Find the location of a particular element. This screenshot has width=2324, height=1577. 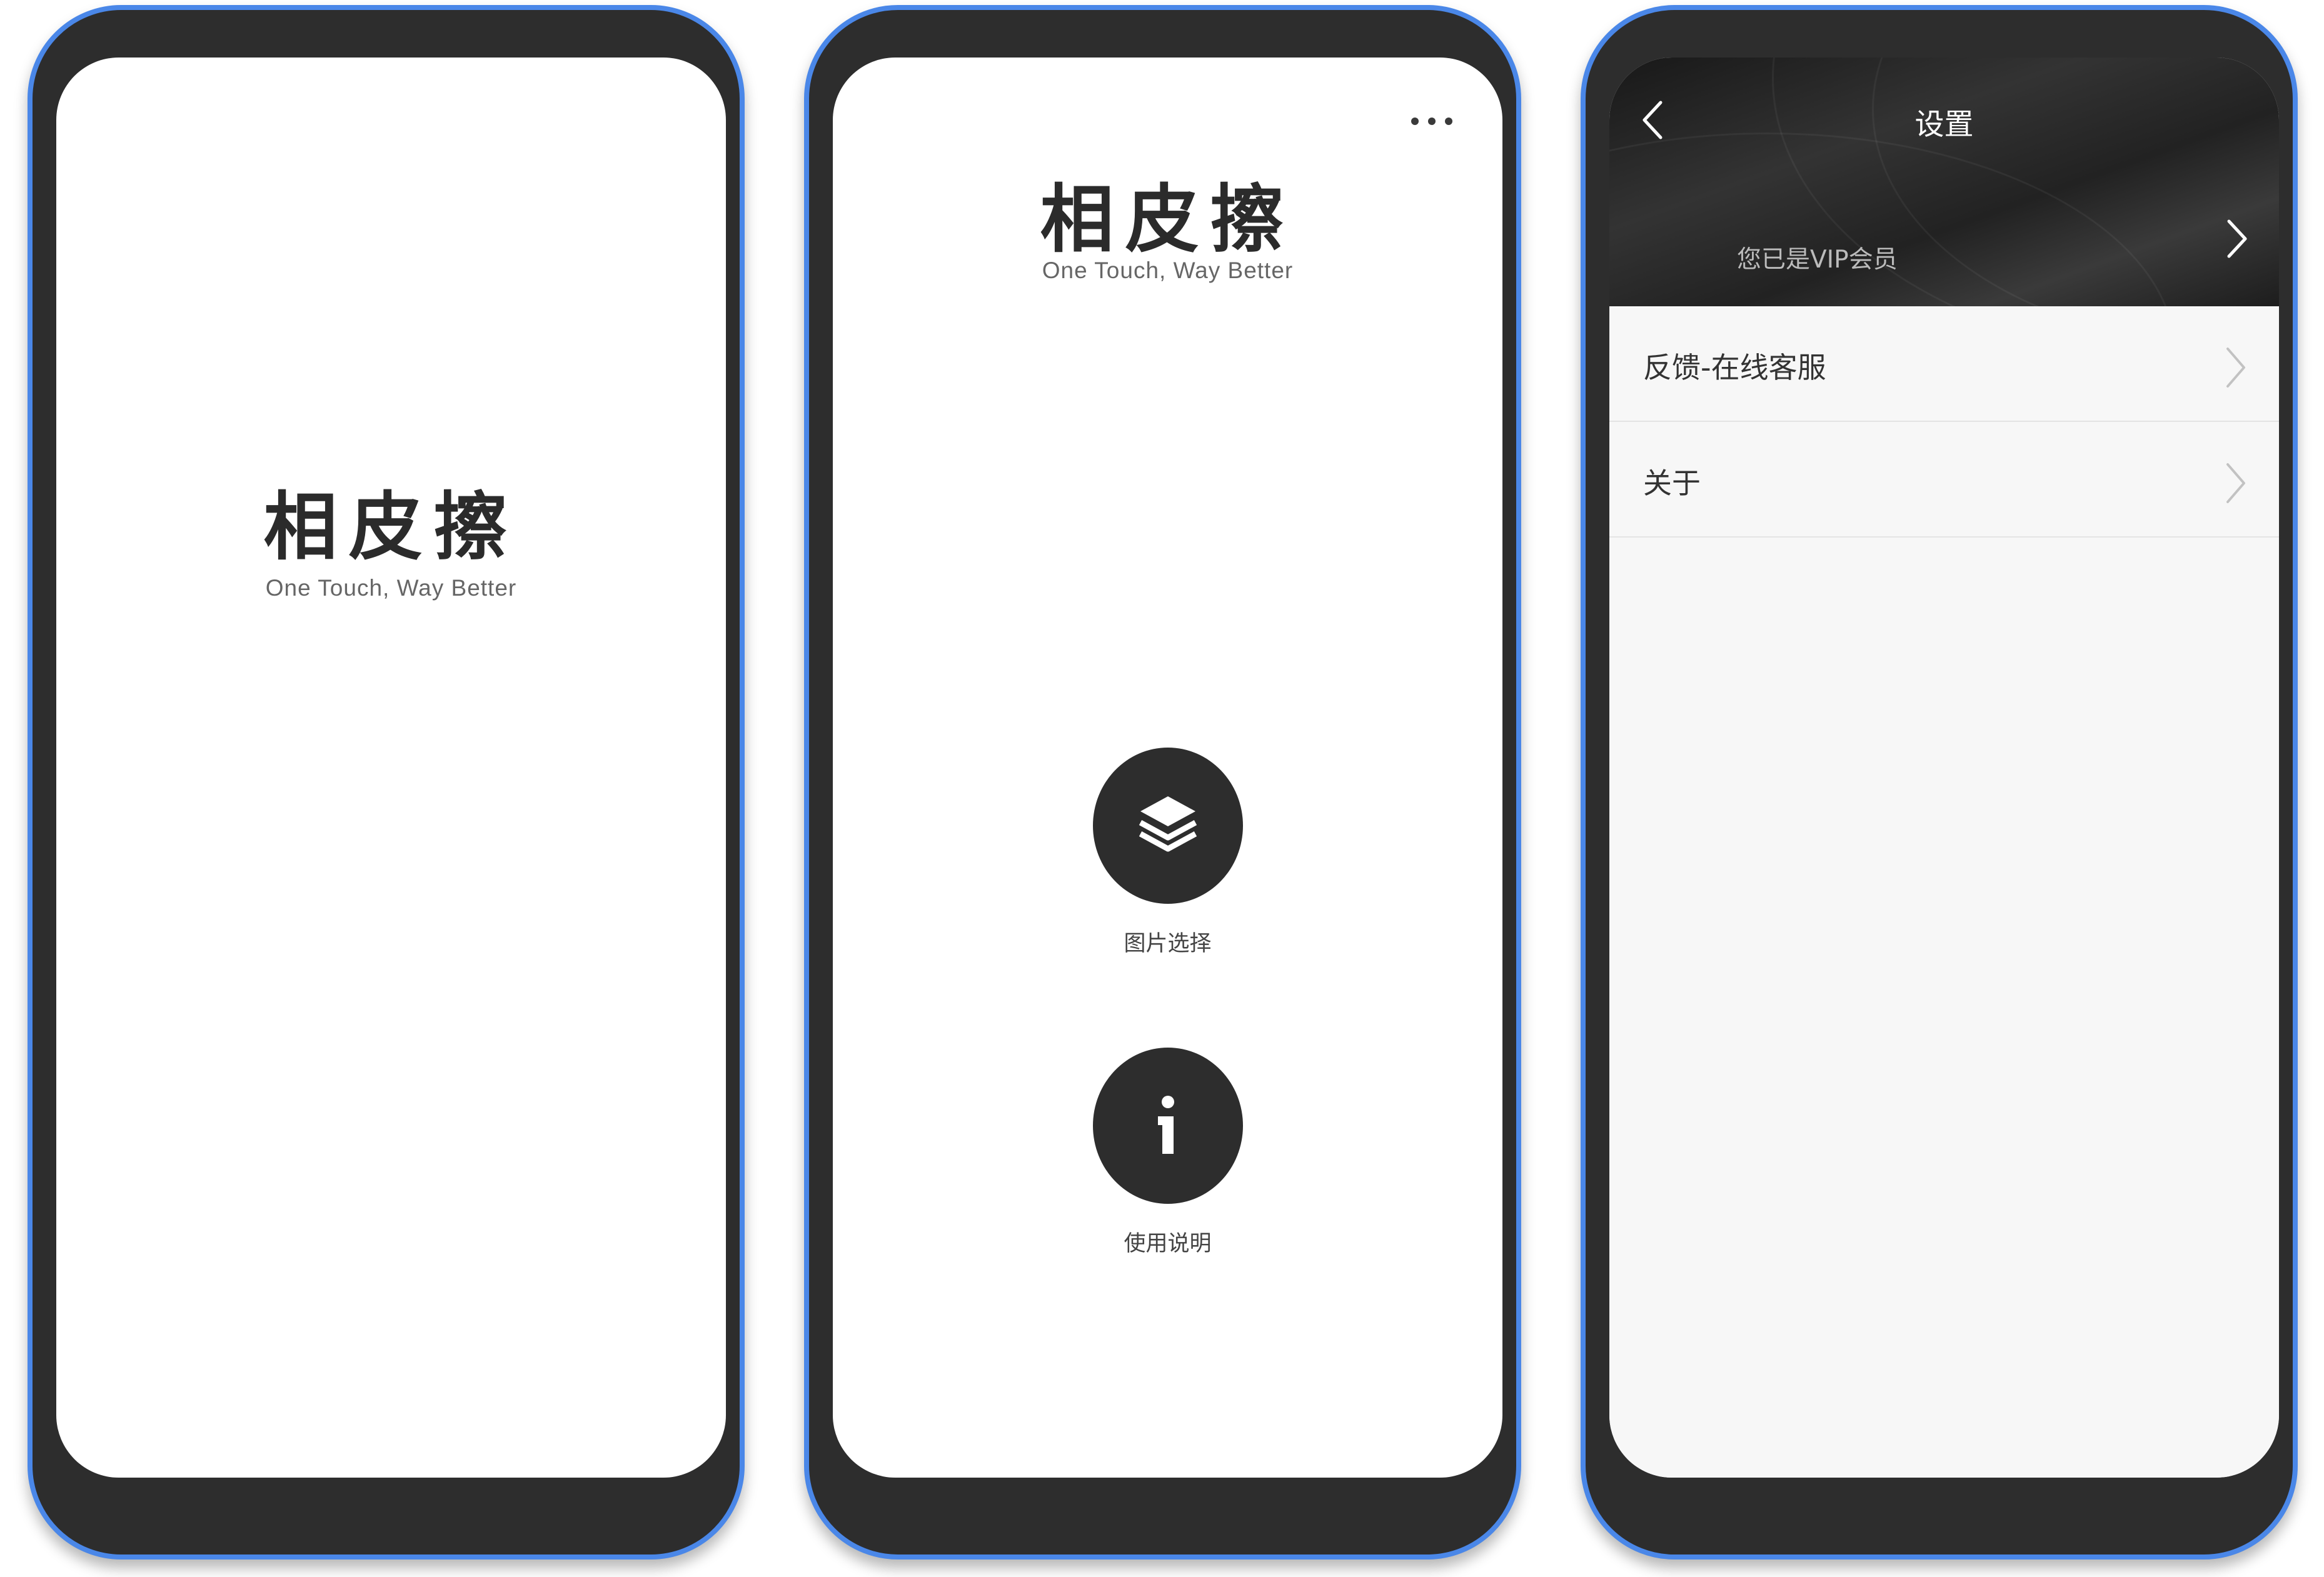

instructions-button is located at coordinates (1168, 1126).